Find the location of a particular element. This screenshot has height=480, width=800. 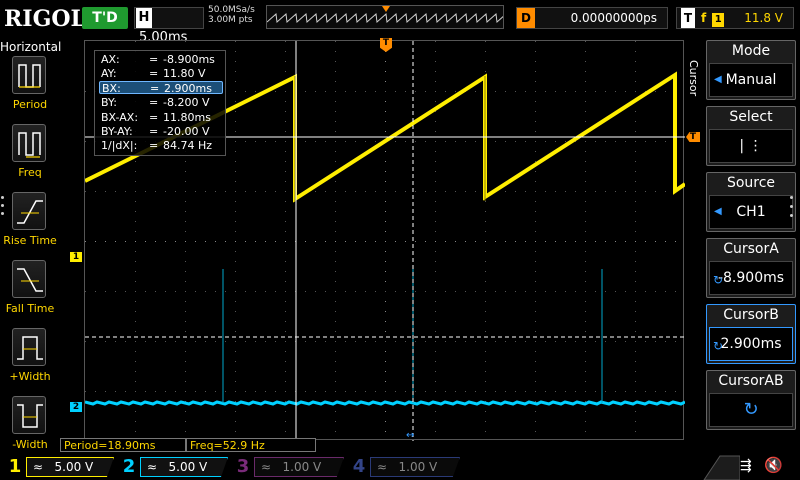

speaker-muted-icon: 🔇 is located at coordinates (773, 465).